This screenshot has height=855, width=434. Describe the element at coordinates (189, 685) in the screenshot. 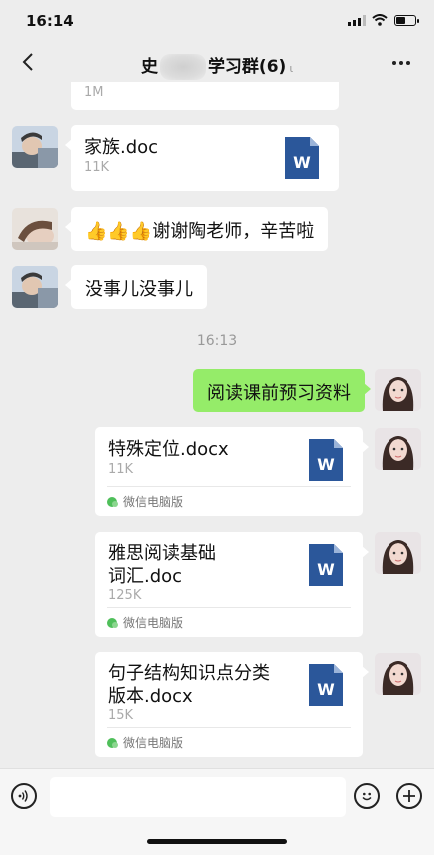

I see `file-title: 句子结构知识点分类 版本.docx` at that location.